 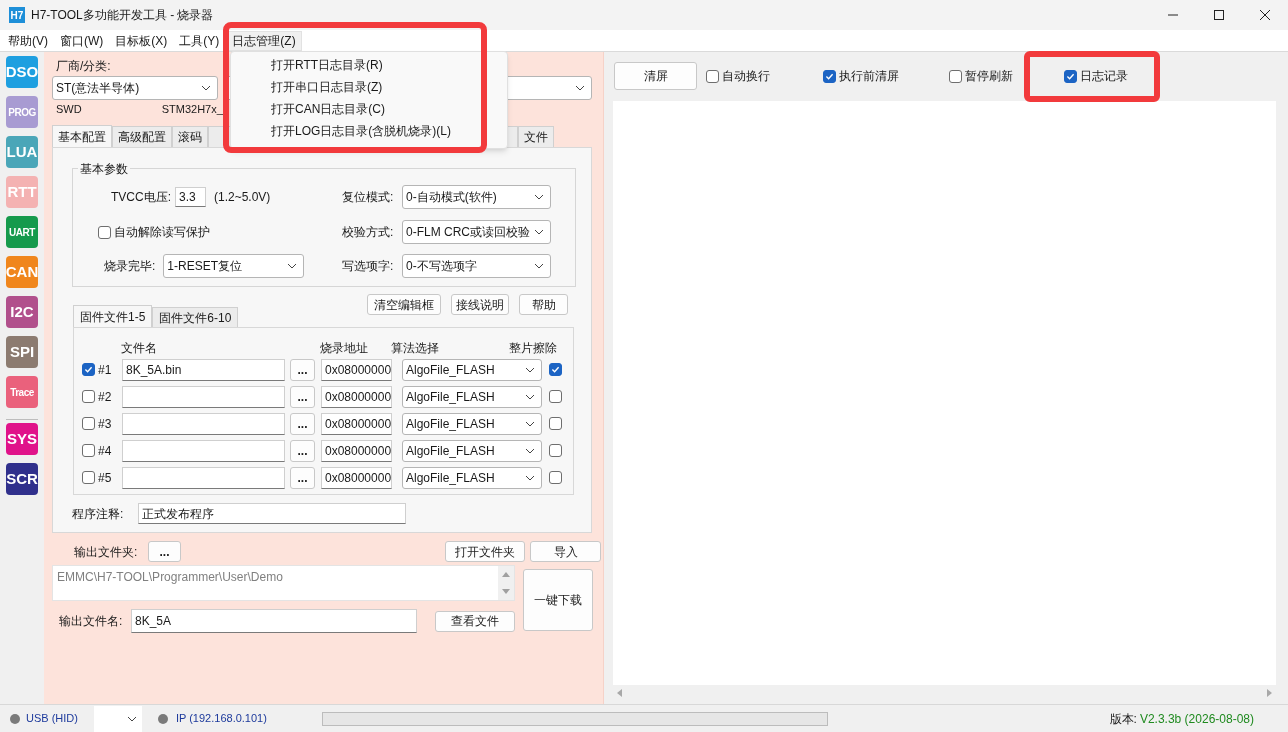 What do you see at coordinates (162, 232) in the screenshot?
I see `checkbox-label: 自动解除读写保护` at bounding box center [162, 232].